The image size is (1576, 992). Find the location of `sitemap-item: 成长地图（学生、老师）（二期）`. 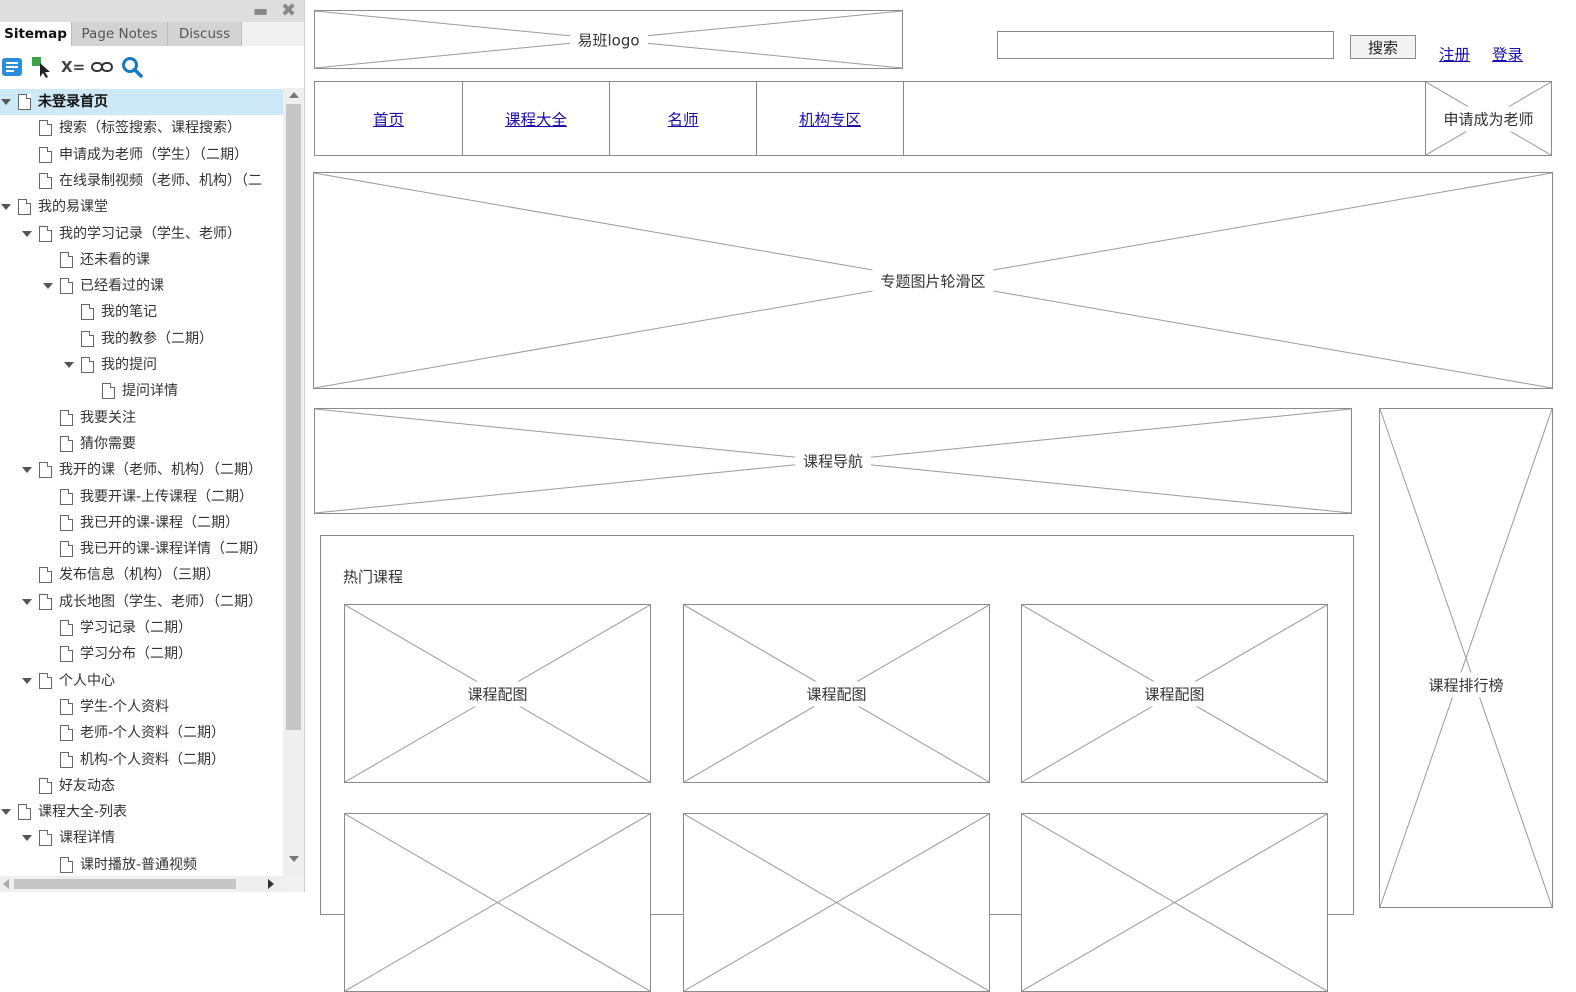

sitemap-item: 成长地图（学生、老师）（二期） is located at coordinates (141, 602).